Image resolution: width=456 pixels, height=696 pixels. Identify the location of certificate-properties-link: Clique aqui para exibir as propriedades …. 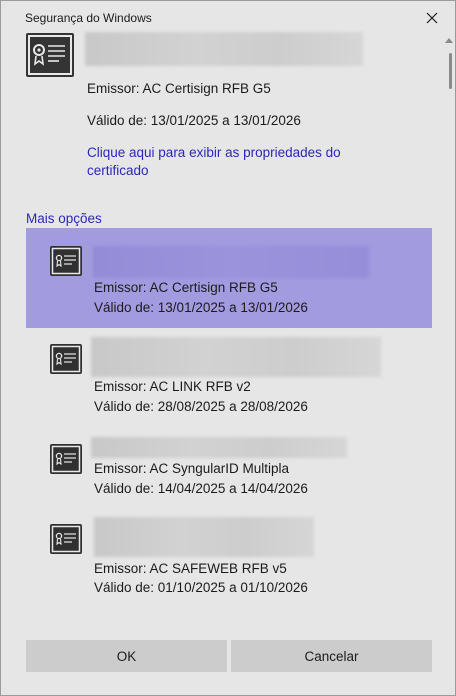
(232, 162).